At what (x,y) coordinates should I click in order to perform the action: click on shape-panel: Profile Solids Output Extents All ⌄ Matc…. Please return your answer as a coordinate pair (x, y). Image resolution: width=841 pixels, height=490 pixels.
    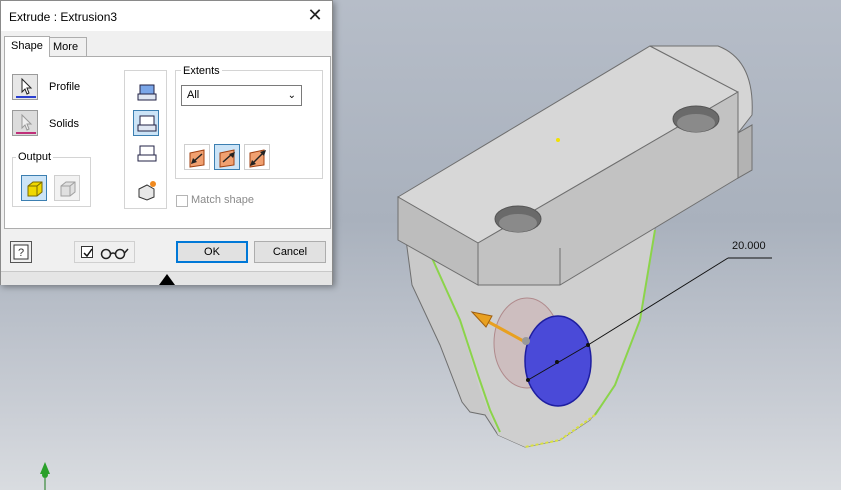
    Looking at the image, I should click on (167, 142).